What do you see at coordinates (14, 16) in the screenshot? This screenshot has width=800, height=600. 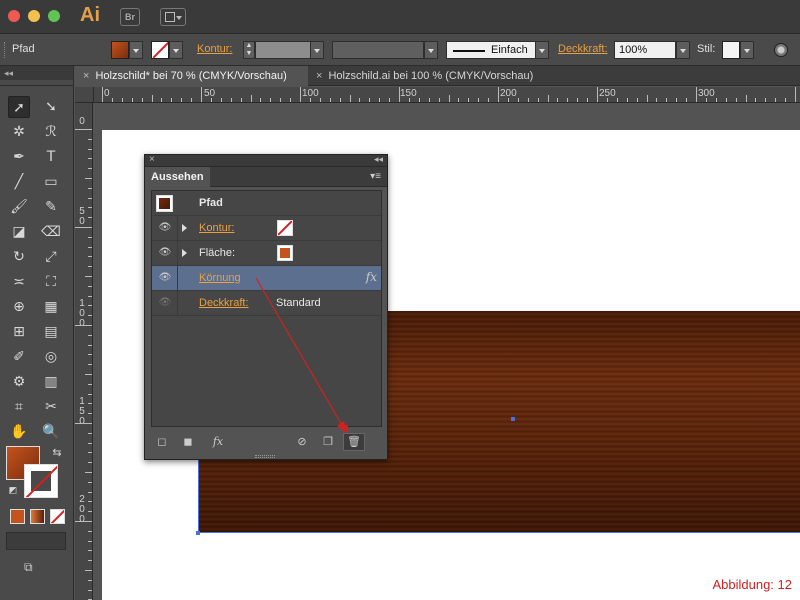 I see `close-window-button` at bounding box center [14, 16].